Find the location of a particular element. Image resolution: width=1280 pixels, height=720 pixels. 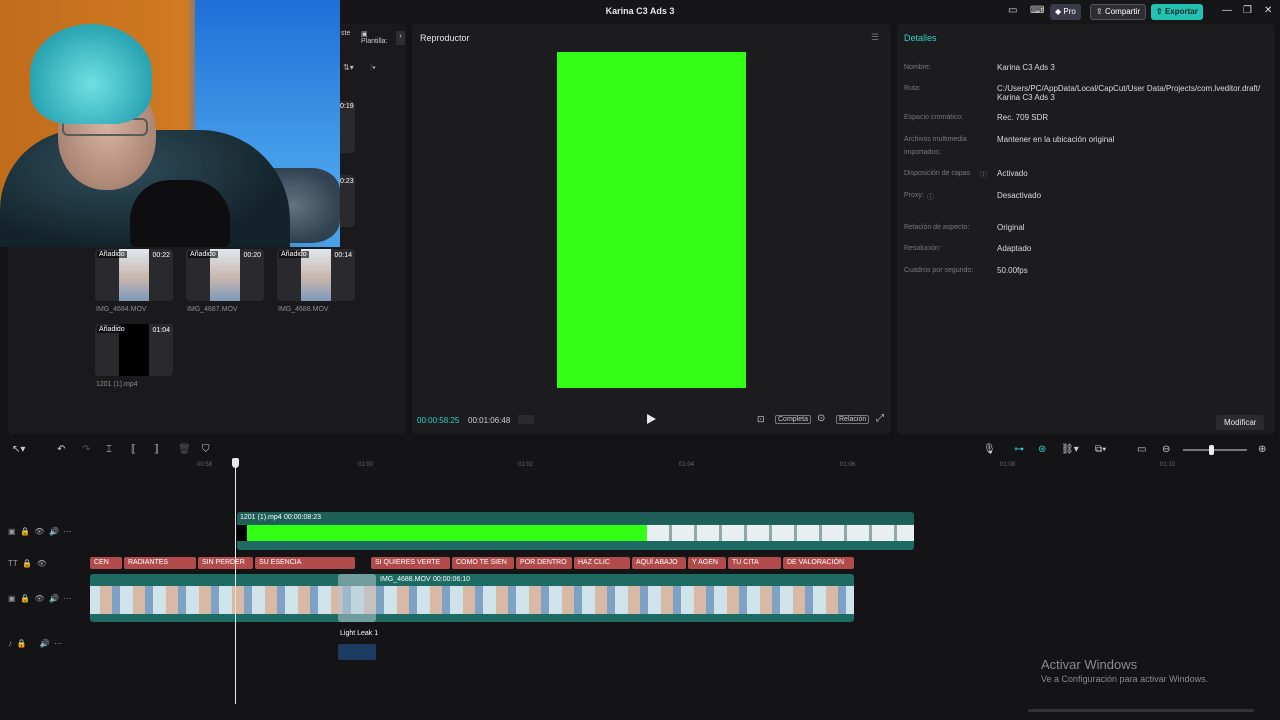

text-clip: Y AGEN is located at coordinates (707, 563).